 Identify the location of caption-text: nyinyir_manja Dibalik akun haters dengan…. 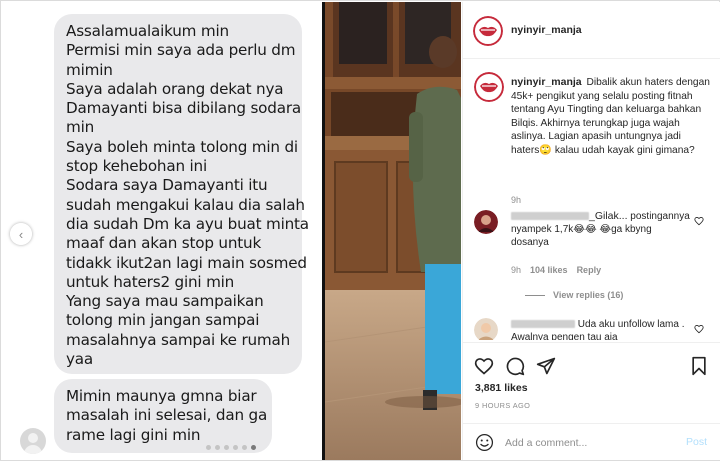
(611, 116).